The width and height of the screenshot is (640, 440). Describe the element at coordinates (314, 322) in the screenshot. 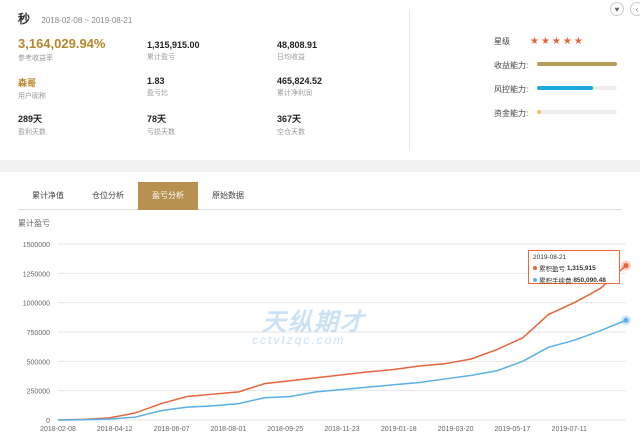

I see `watermark: 天纵期才` at that location.